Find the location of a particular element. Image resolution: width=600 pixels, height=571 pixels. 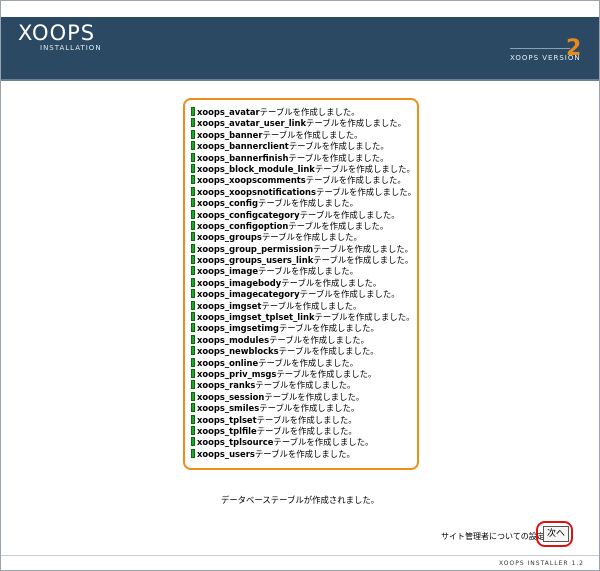

log-line: xoops_modulesテーブルを作成しました。 is located at coordinates (304, 340).